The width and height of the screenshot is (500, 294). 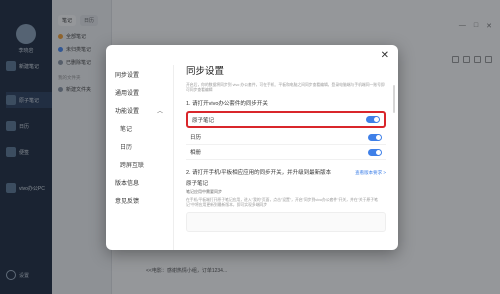 I want to click on nav-calendar: 日历, so click(x=139, y=146).